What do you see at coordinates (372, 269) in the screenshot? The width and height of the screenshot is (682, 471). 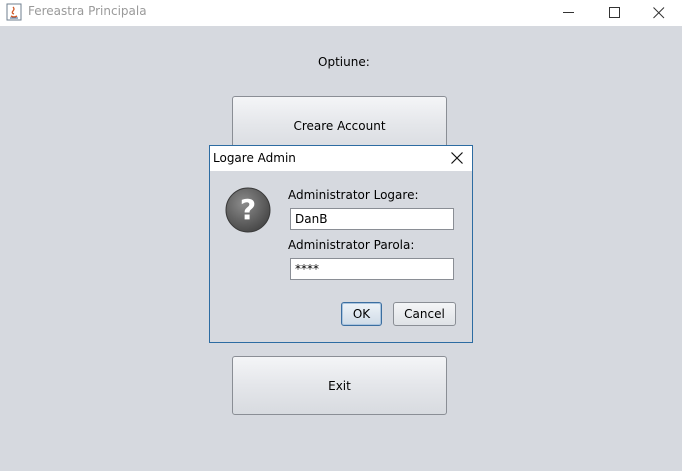 I see `admin-password-field: ****` at bounding box center [372, 269].